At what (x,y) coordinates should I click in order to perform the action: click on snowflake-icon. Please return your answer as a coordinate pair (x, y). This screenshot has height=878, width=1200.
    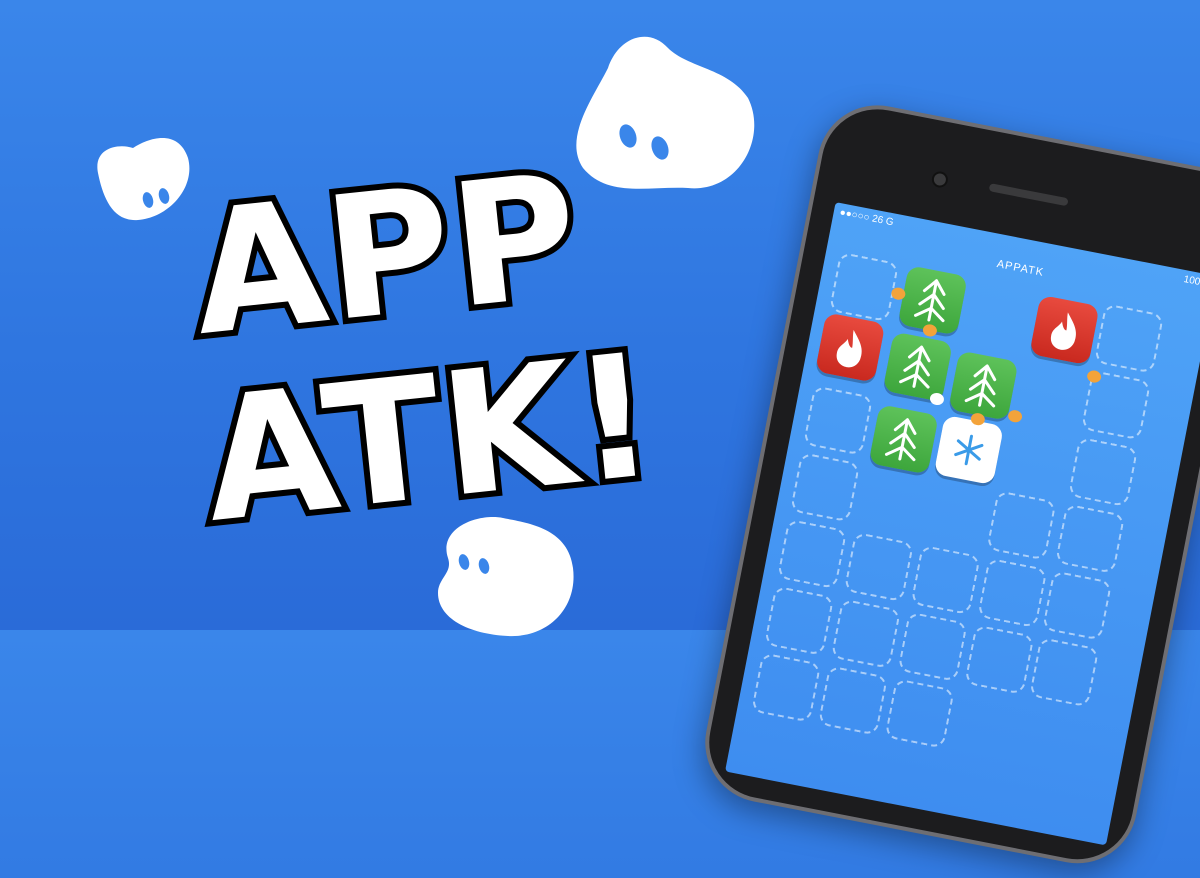
    Looking at the image, I should click on (969, 450).